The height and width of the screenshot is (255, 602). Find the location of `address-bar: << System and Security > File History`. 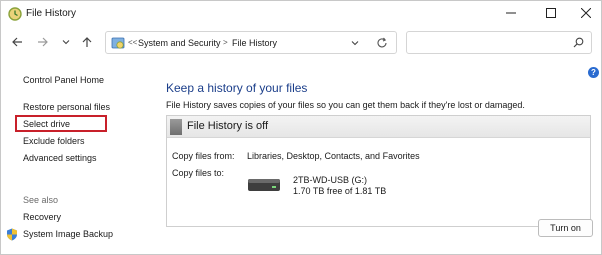

address-bar: << System and Security > File History is located at coordinates (251, 42).